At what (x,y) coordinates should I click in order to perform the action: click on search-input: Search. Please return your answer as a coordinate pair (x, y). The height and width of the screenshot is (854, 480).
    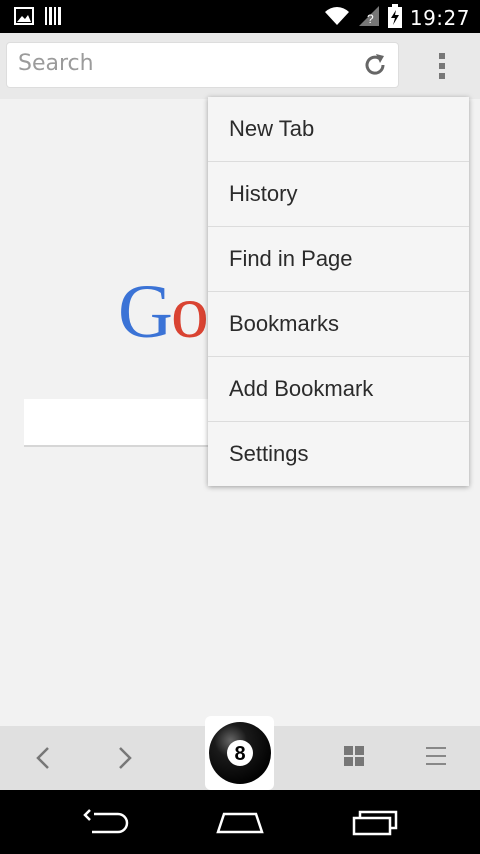
    Looking at the image, I should click on (202, 65).